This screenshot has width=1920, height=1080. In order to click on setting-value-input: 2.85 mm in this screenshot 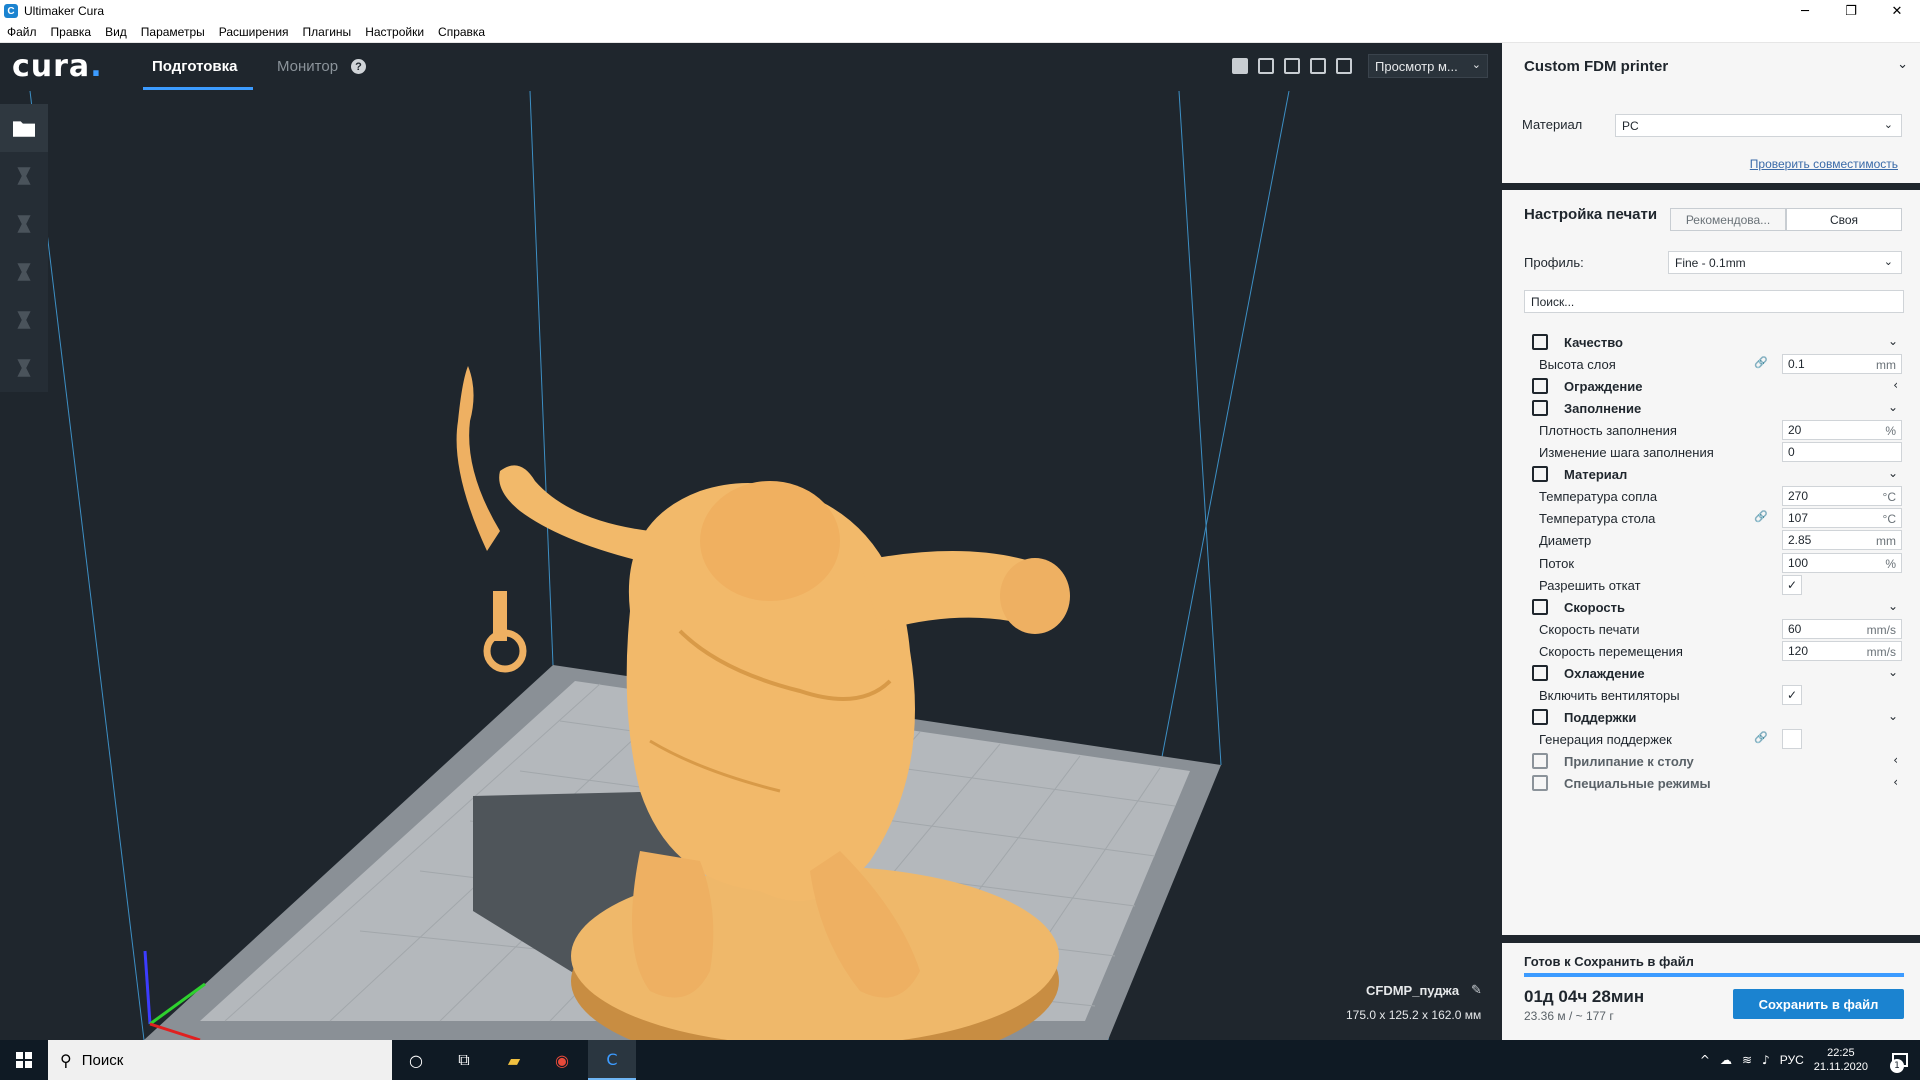, I will do `click(1842, 540)`.